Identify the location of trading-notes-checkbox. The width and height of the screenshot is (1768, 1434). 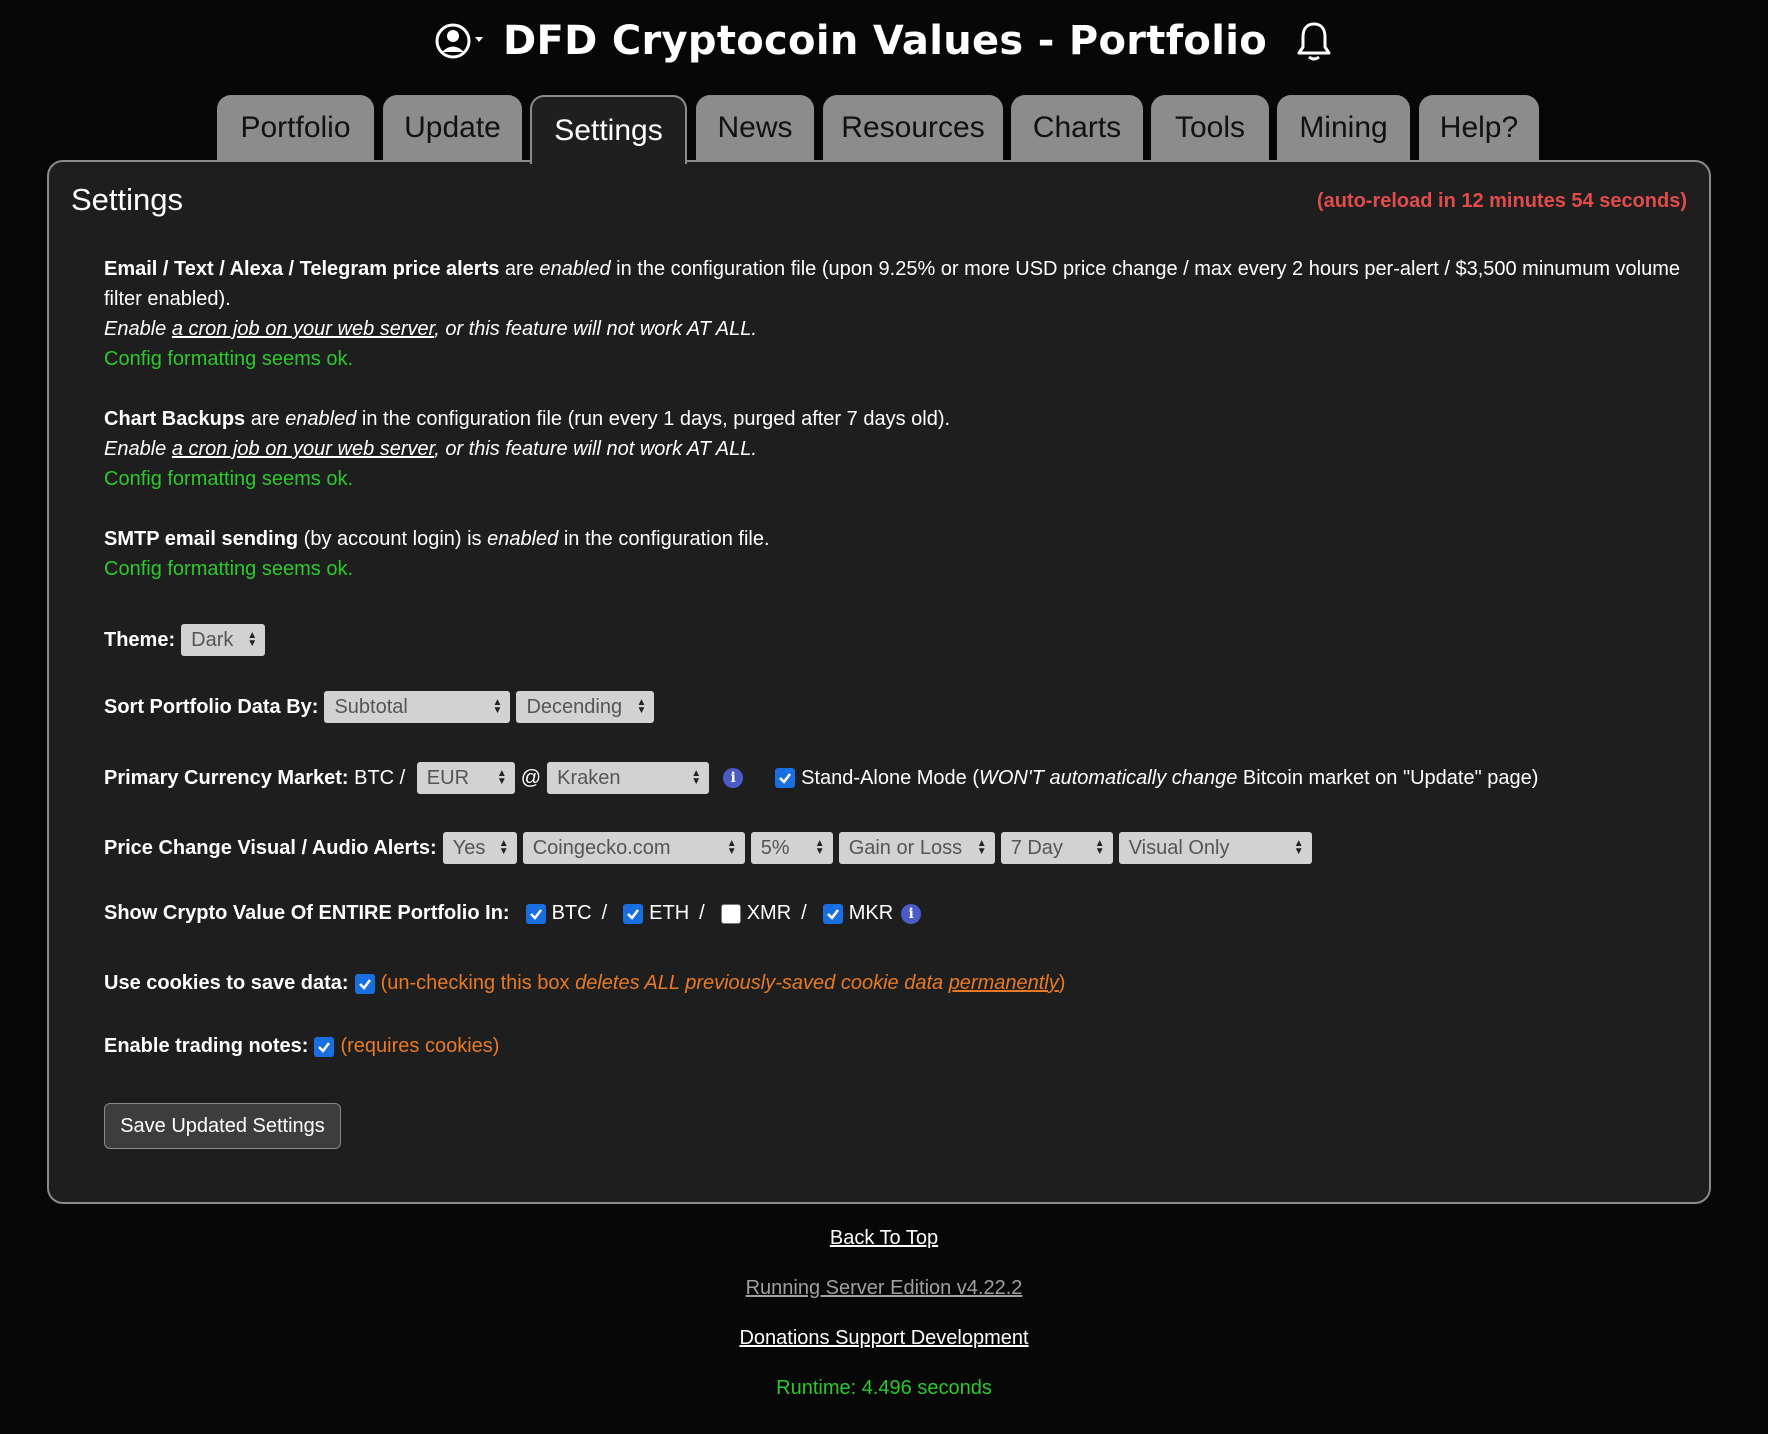
(324, 1046).